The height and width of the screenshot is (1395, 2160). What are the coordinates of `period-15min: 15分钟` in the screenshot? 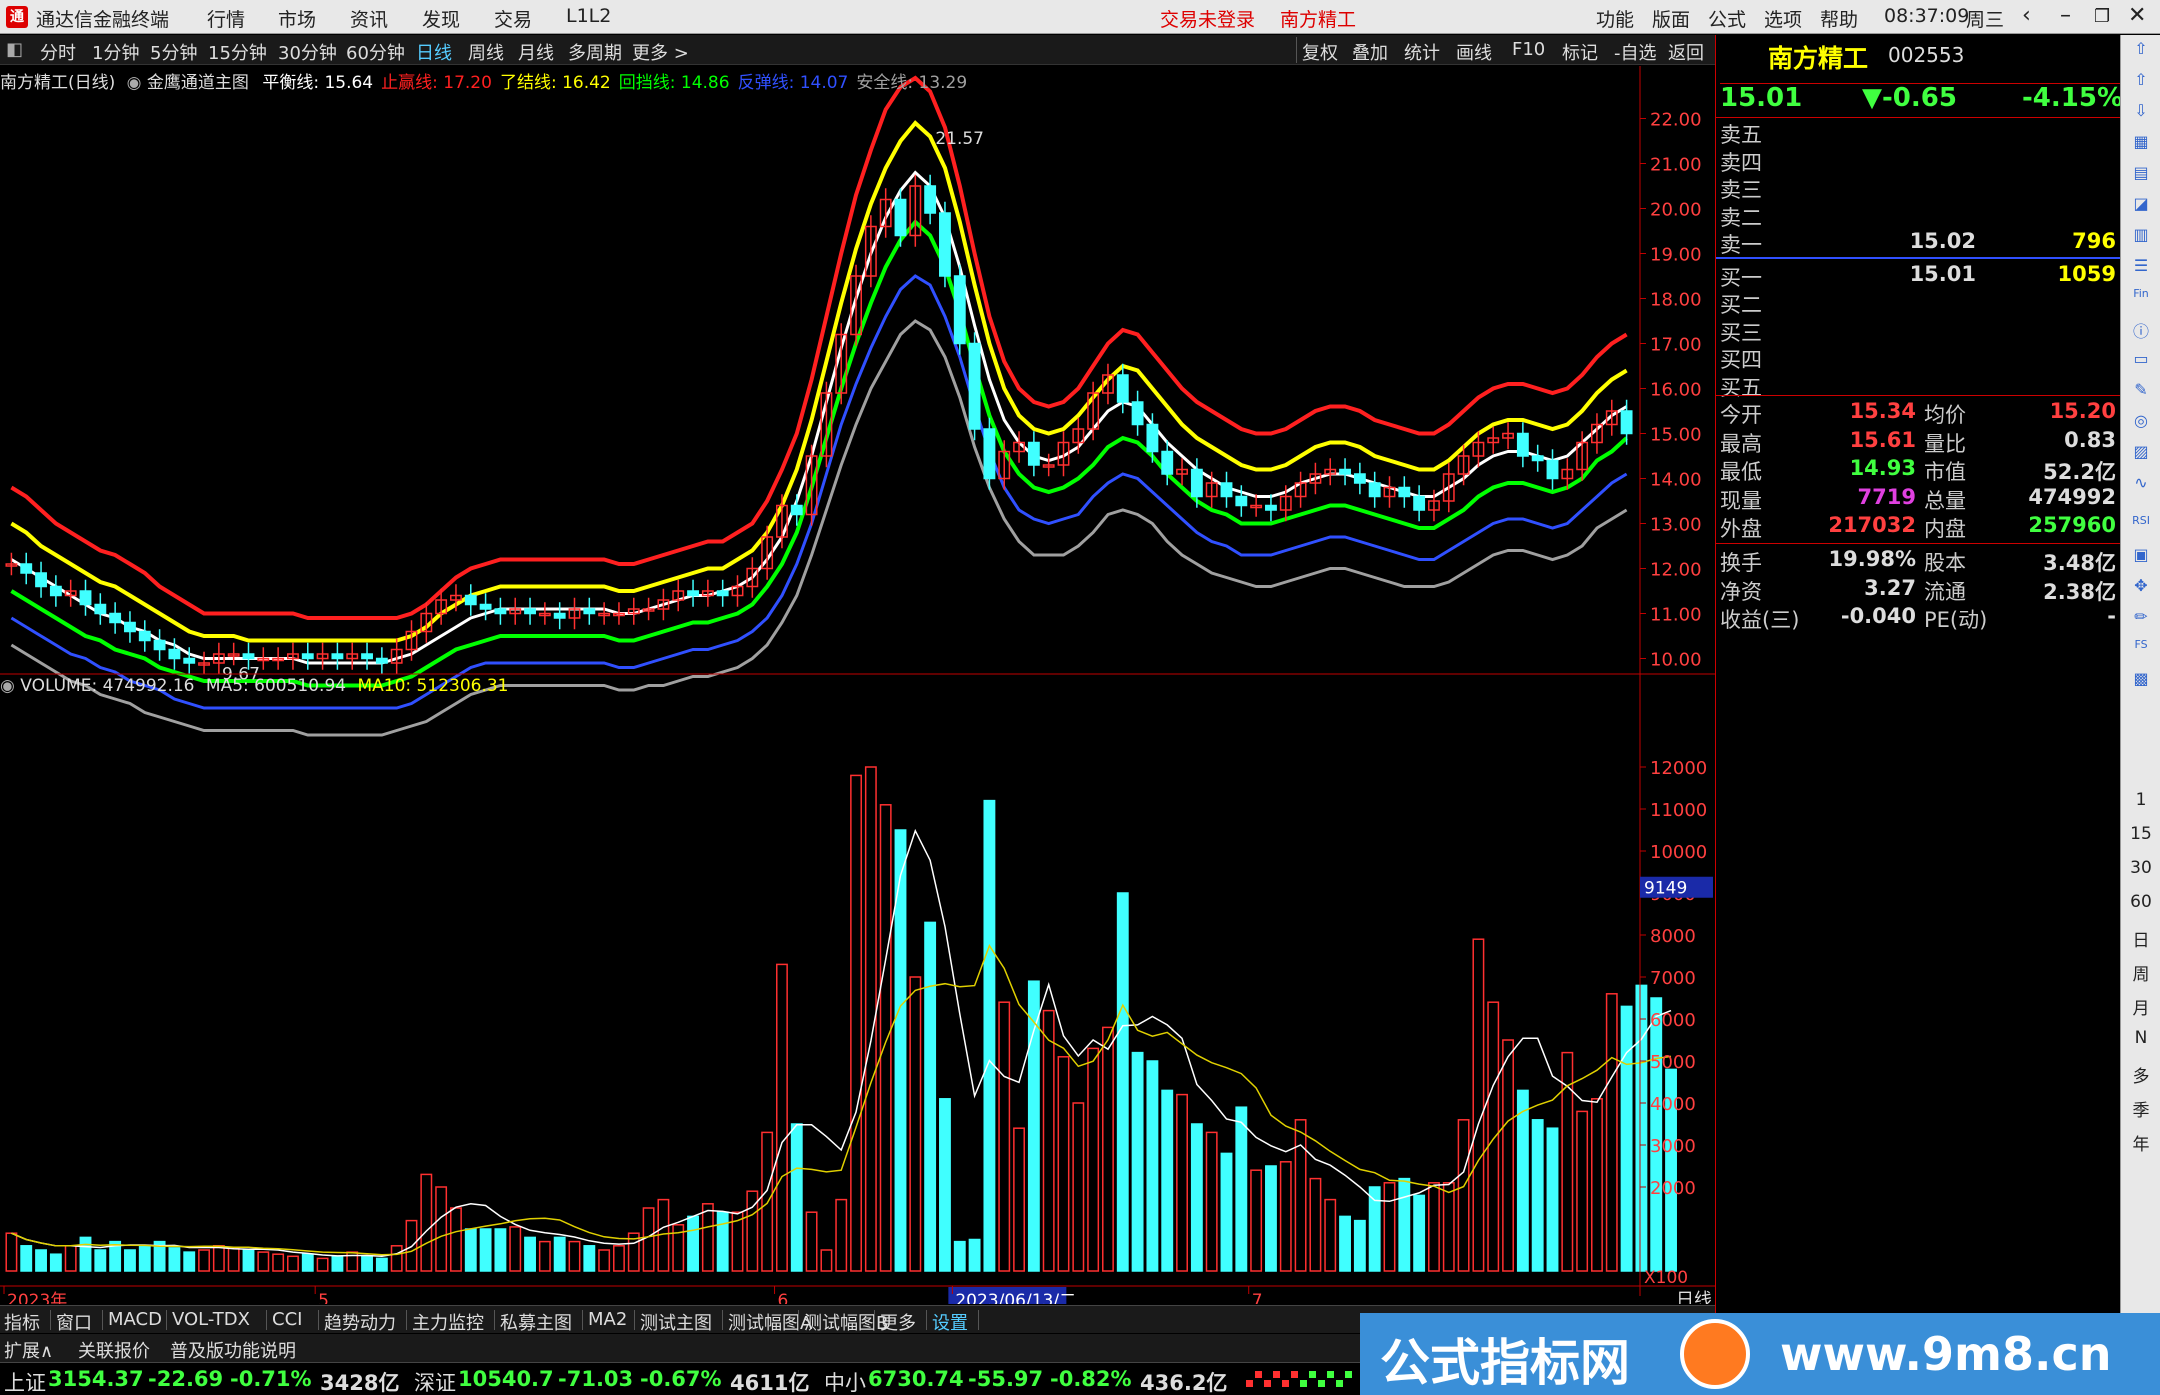 It's located at (237, 52).